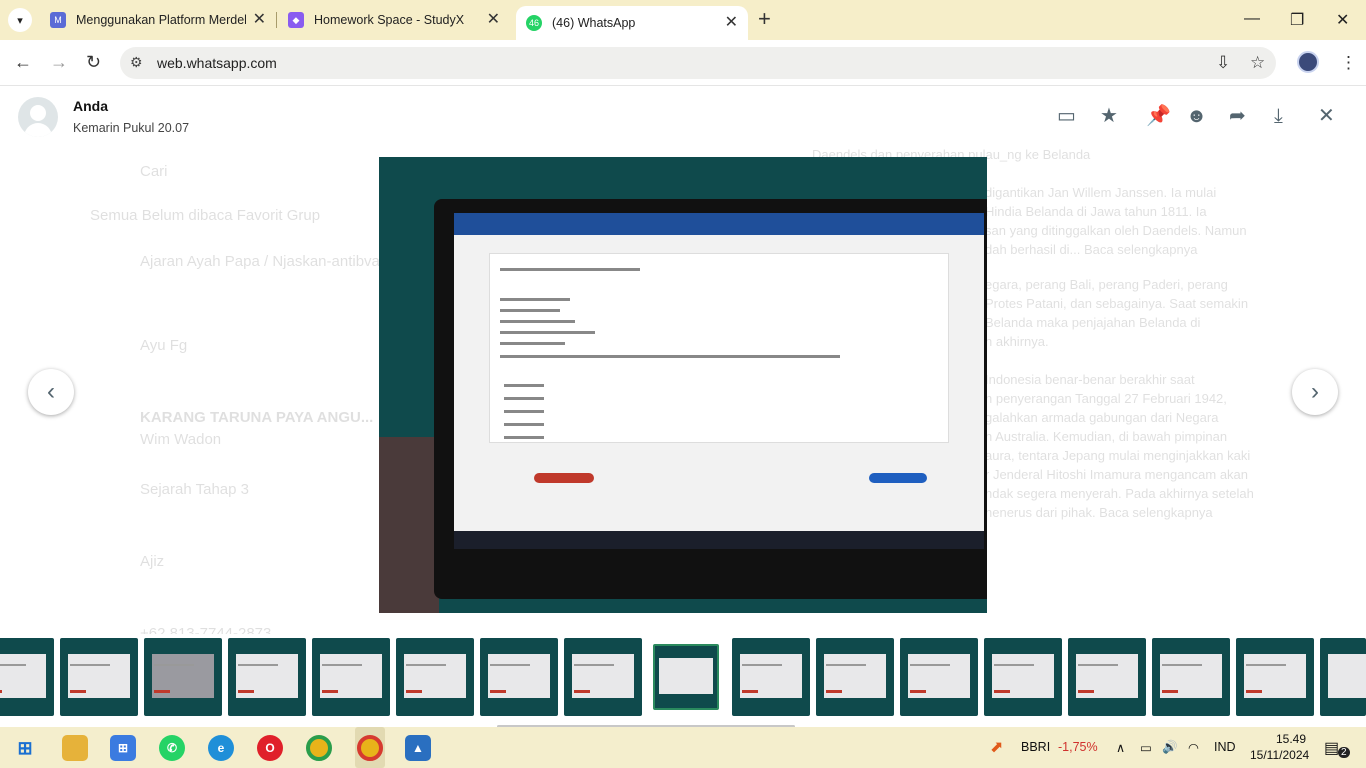 The width and height of the screenshot is (1366, 768). What do you see at coordinates (1196, 116) in the screenshot?
I see `react-emoji-icon: ☻` at bounding box center [1196, 116].